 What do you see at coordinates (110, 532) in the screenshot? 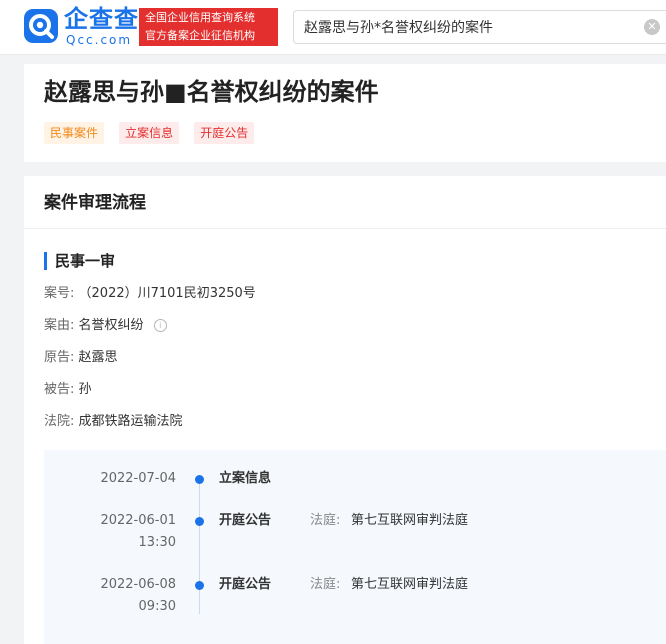
I see `event-date: 2022-06-01 13:30` at bounding box center [110, 532].